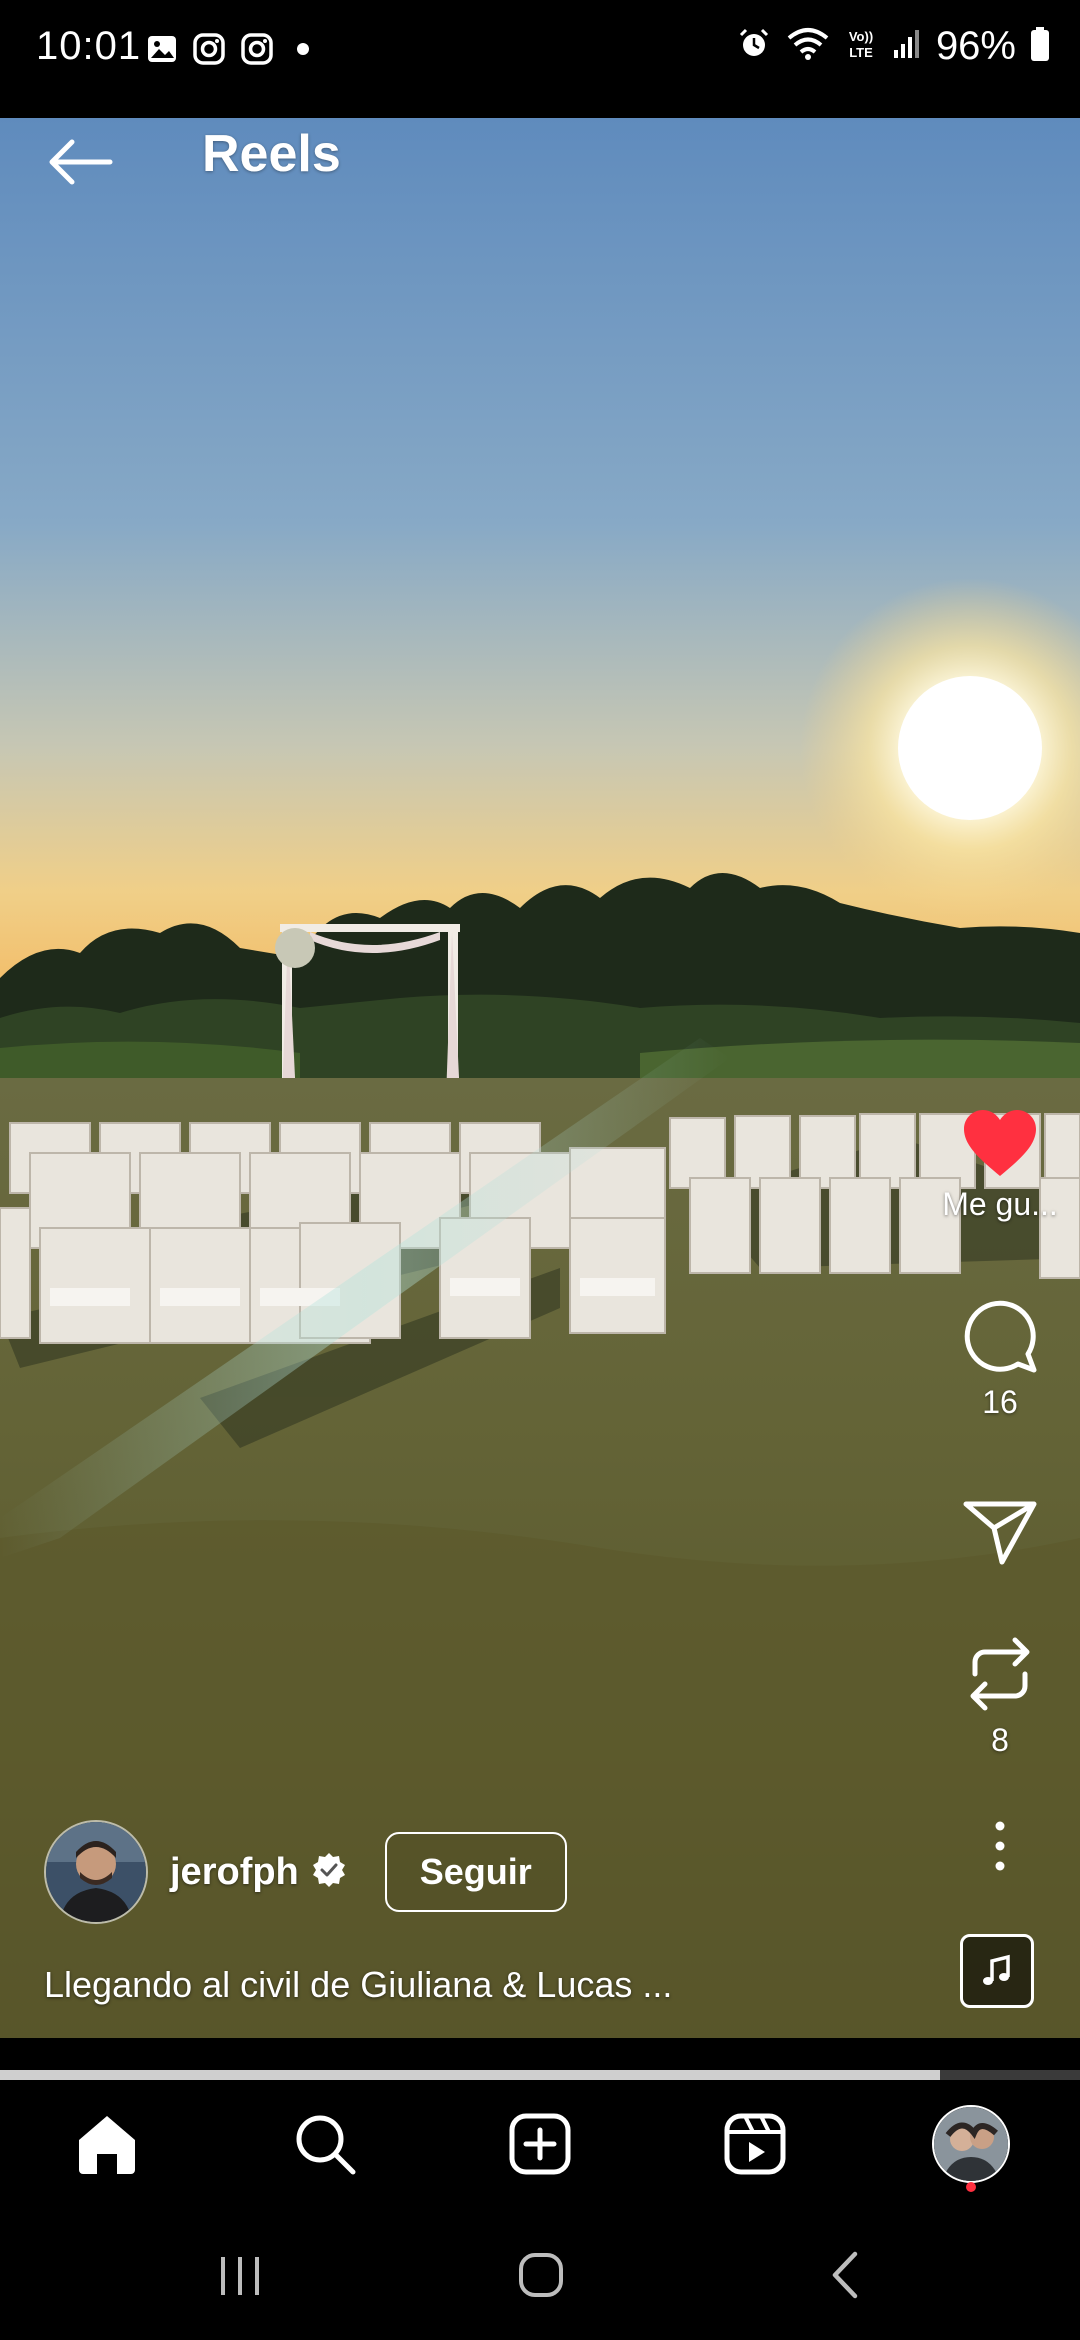 This screenshot has width=1080, height=2340. I want to click on video-progress-fill, so click(470, 2075).